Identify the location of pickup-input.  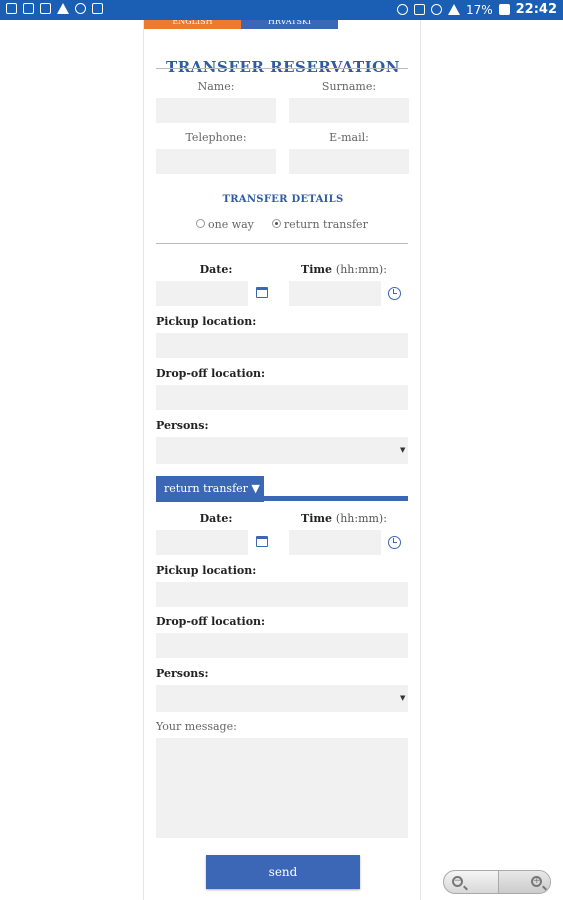
(282, 345).